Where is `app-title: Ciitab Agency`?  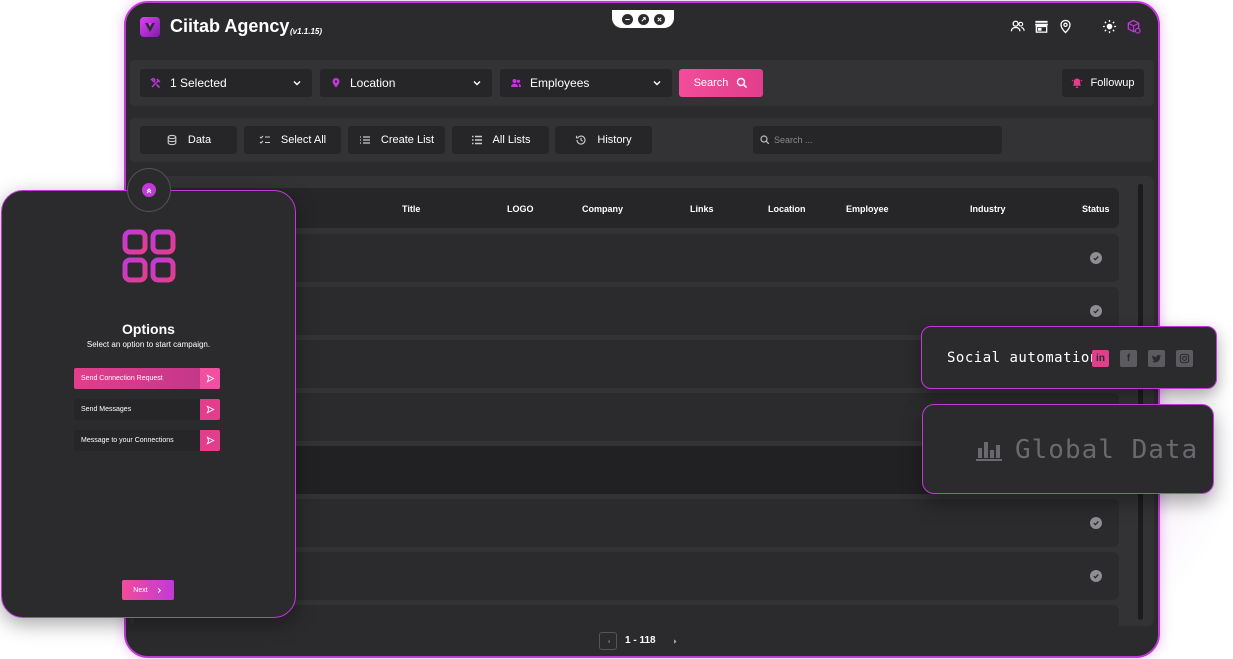 app-title: Ciitab Agency is located at coordinates (230, 26).